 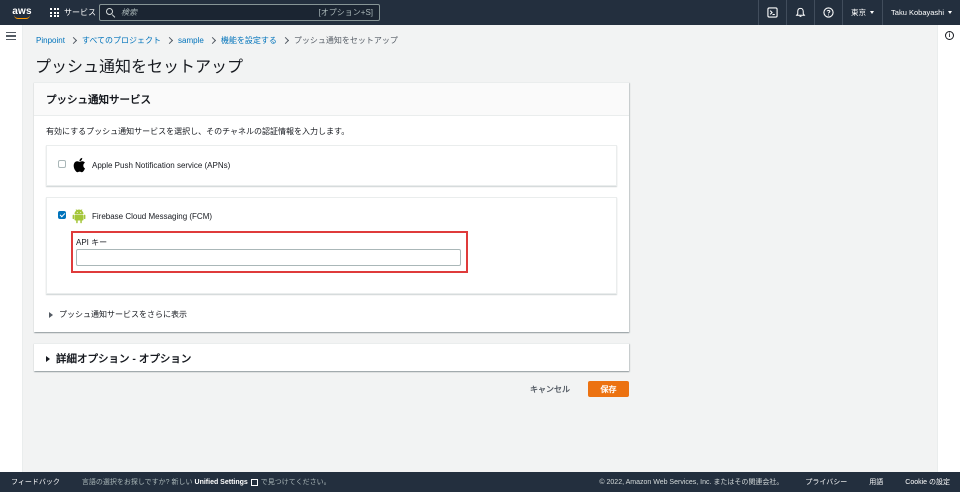 I want to click on terms-link: 用語, so click(x=876, y=482).